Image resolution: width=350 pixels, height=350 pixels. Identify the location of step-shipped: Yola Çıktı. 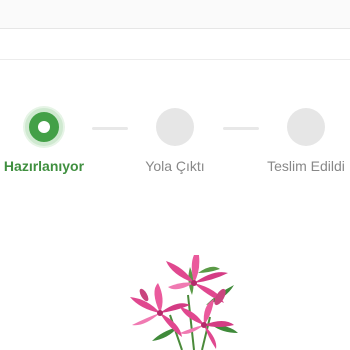
(175, 145).